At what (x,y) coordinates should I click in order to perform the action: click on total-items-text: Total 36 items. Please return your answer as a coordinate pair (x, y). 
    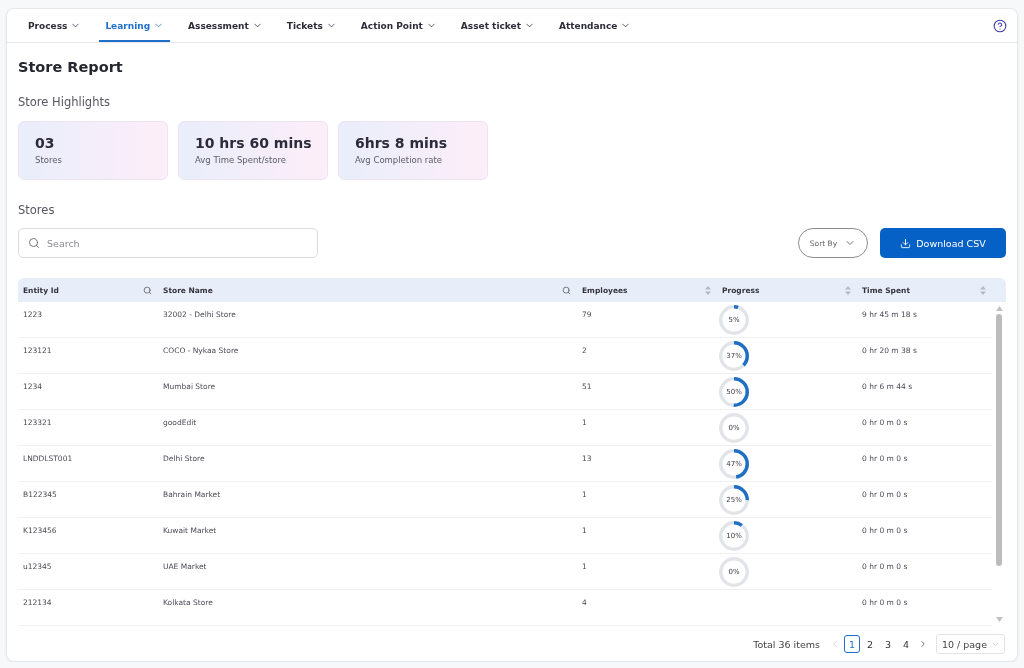
    Looking at the image, I should click on (786, 644).